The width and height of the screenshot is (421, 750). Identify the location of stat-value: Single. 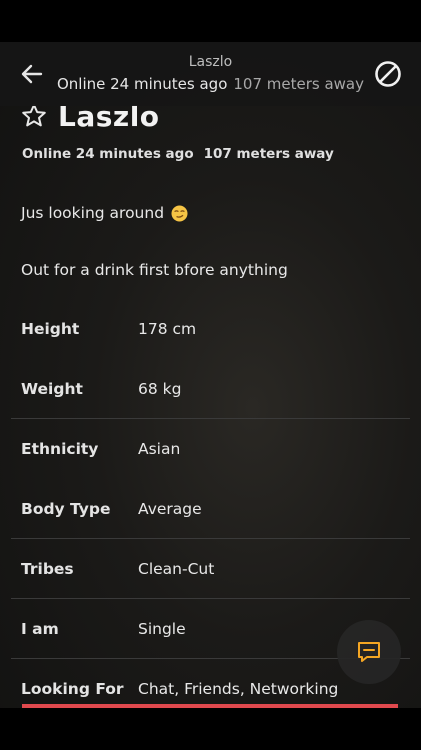
(162, 629).